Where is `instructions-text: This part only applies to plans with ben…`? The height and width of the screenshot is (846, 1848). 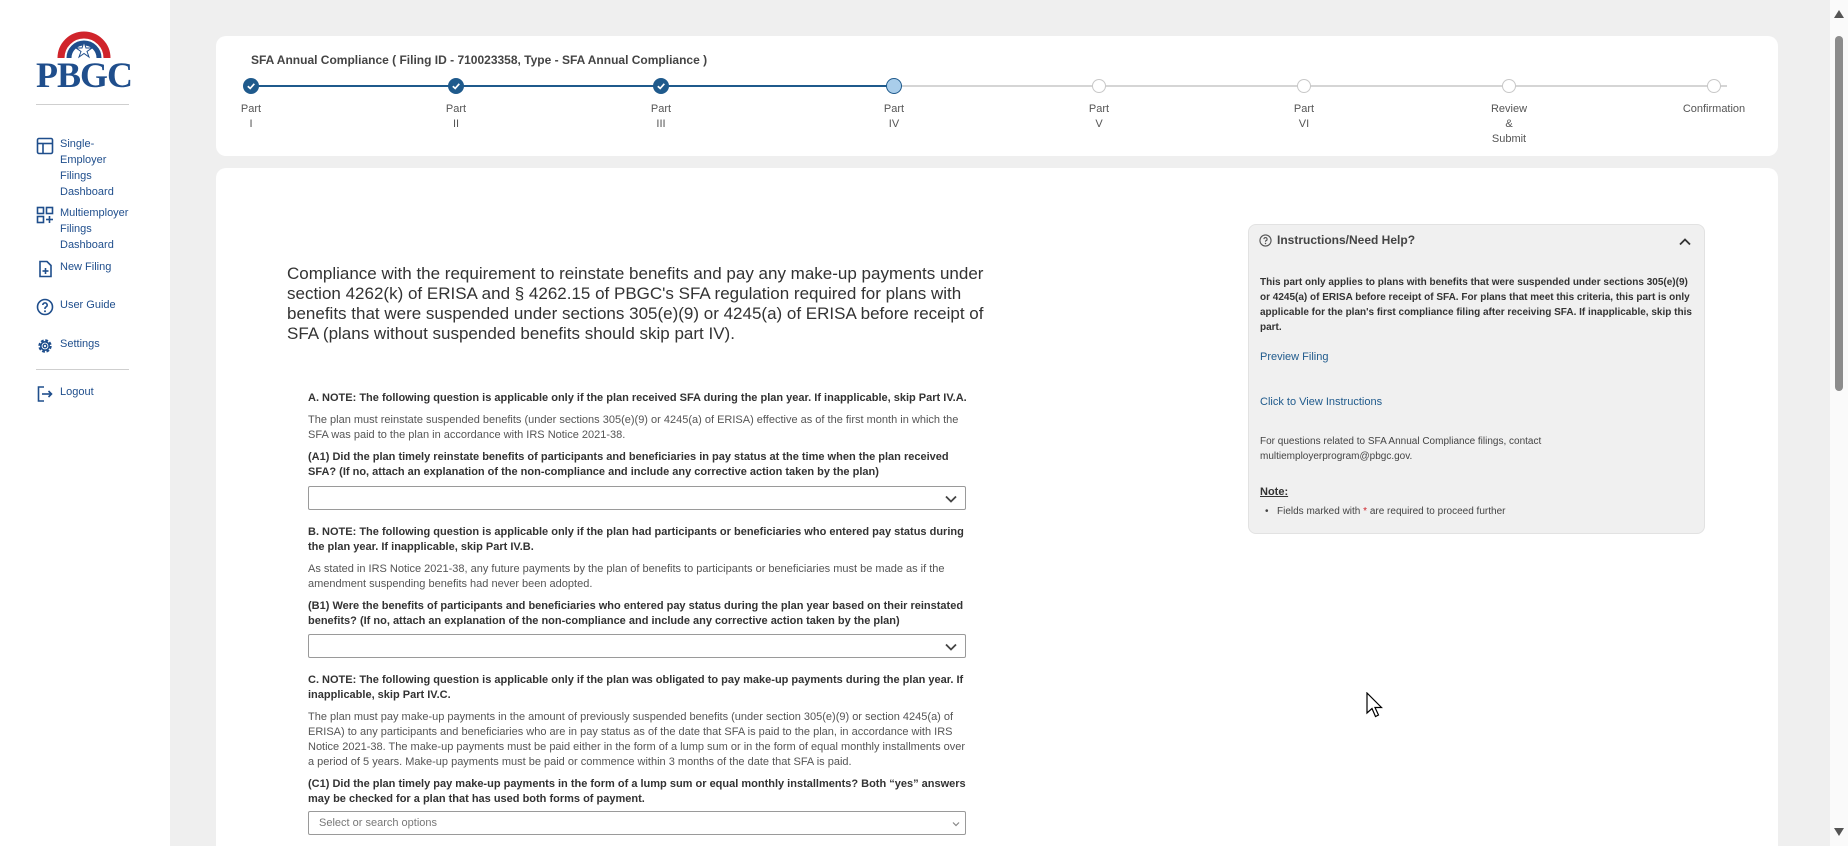 instructions-text: This part only applies to plans with ben… is located at coordinates (1476, 305).